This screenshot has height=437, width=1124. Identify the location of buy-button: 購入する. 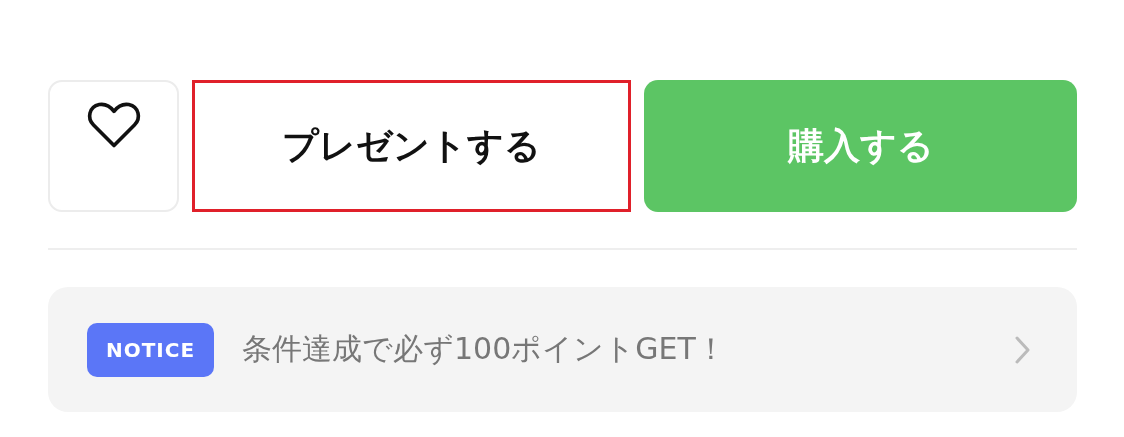
(860, 146).